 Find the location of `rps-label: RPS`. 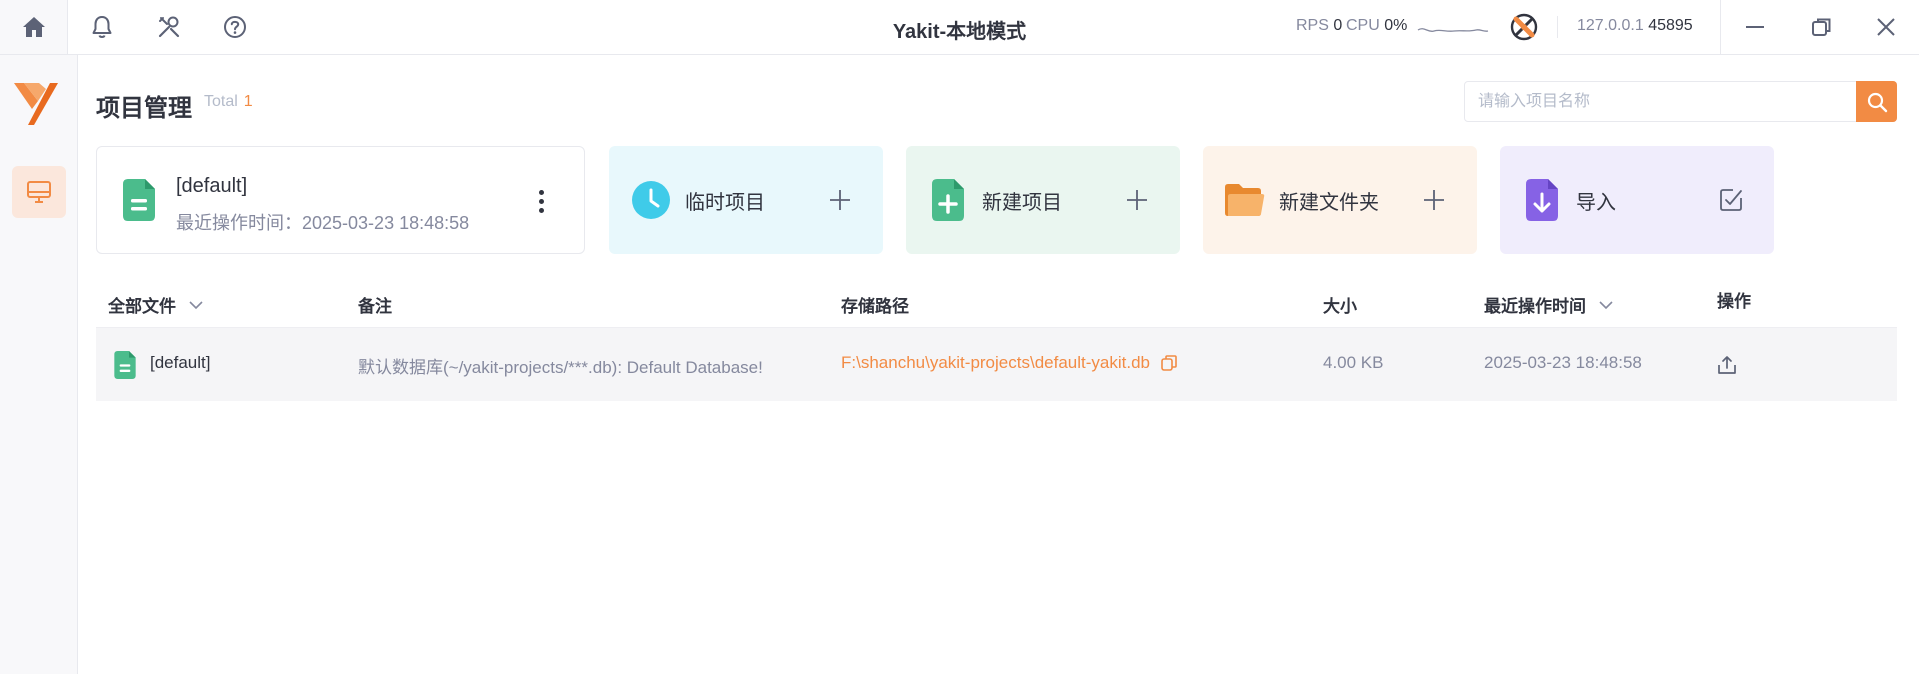

rps-label: RPS is located at coordinates (1312, 25).